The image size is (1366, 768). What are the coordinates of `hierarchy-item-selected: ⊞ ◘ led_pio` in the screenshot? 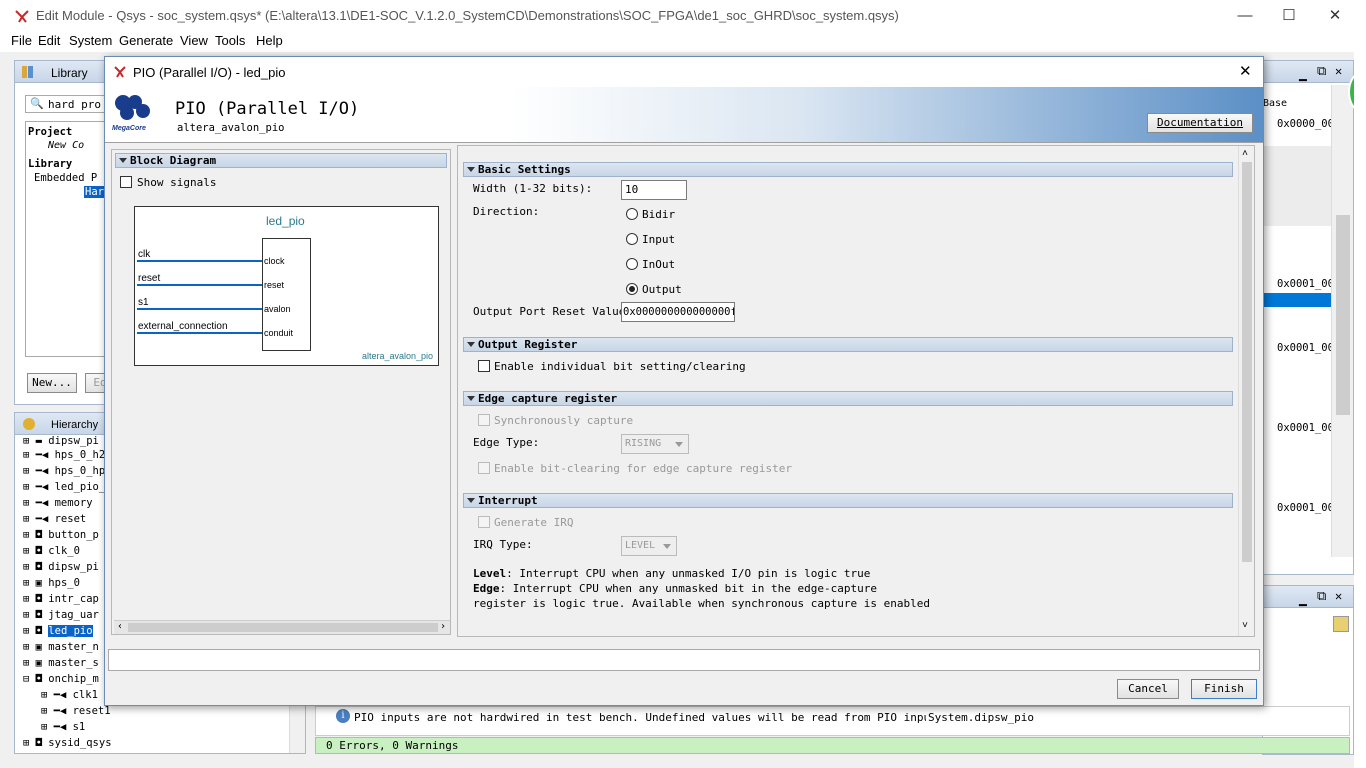 It's located at (58, 631).